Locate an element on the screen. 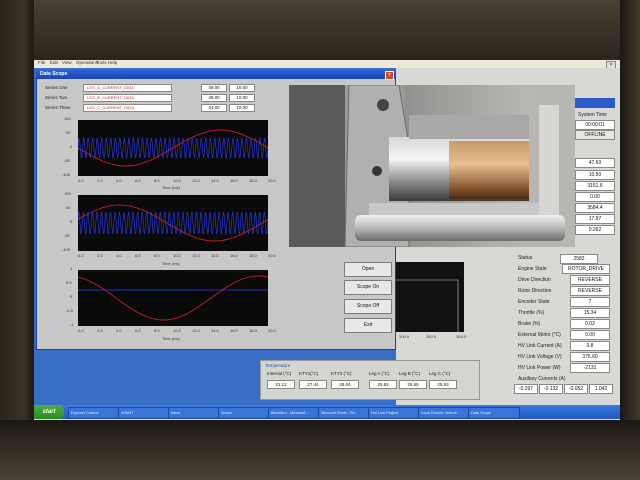 Image resolution: width=640 pixels, height=480 pixels. temp-label-internal: Internal (°C) is located at coordinates (279, 373).